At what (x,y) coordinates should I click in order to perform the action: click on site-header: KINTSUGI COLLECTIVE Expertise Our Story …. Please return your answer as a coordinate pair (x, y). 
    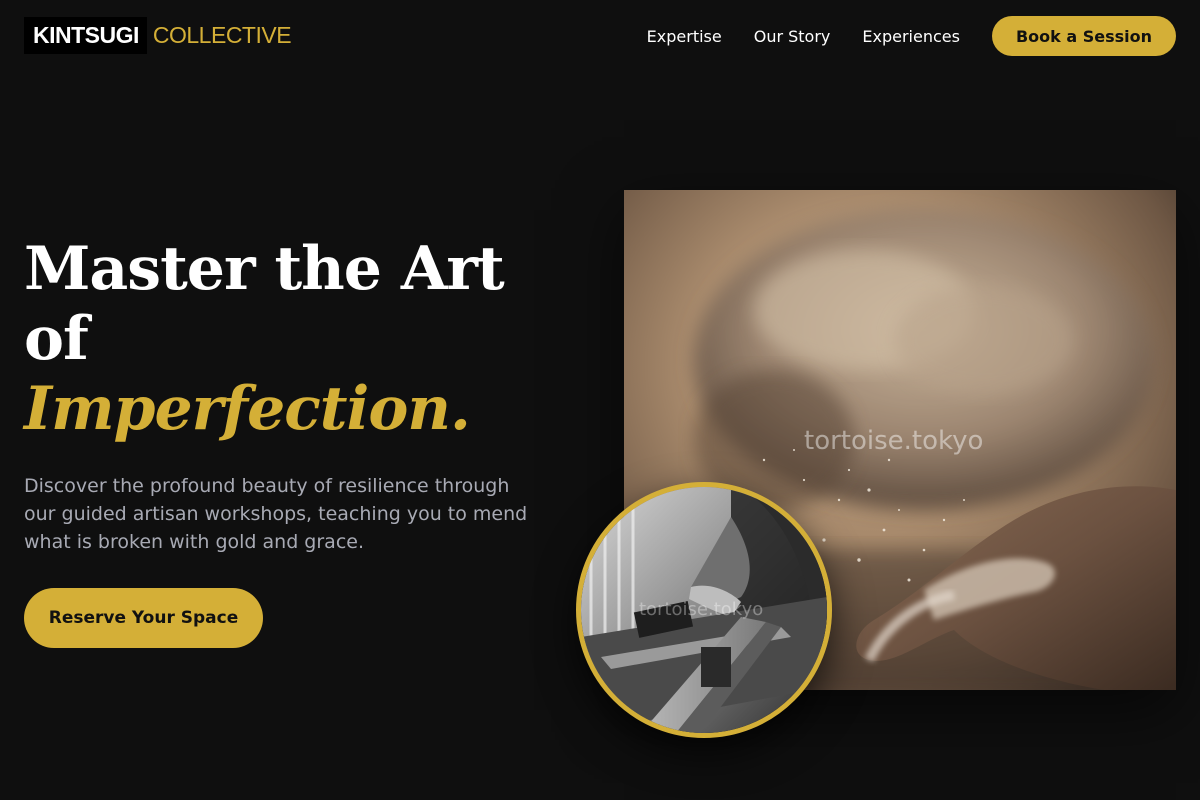
    Looking at the image, I should click on (600, 36).